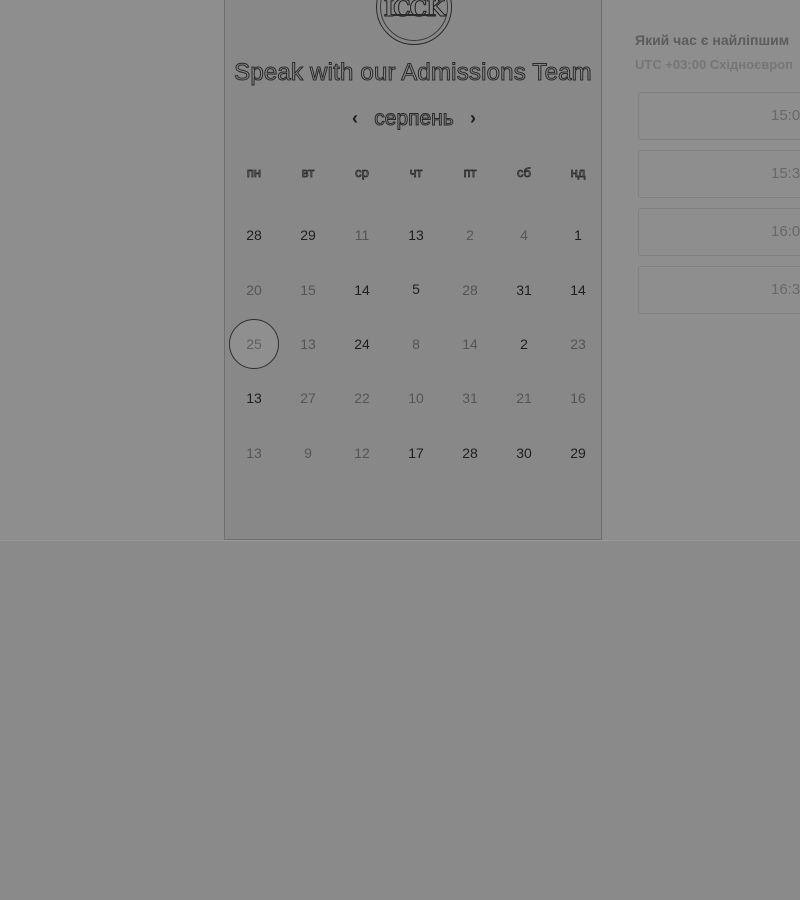 This screenshot has width=800, height=900. I want to click on calendar-day: 5, so click(416, 289).